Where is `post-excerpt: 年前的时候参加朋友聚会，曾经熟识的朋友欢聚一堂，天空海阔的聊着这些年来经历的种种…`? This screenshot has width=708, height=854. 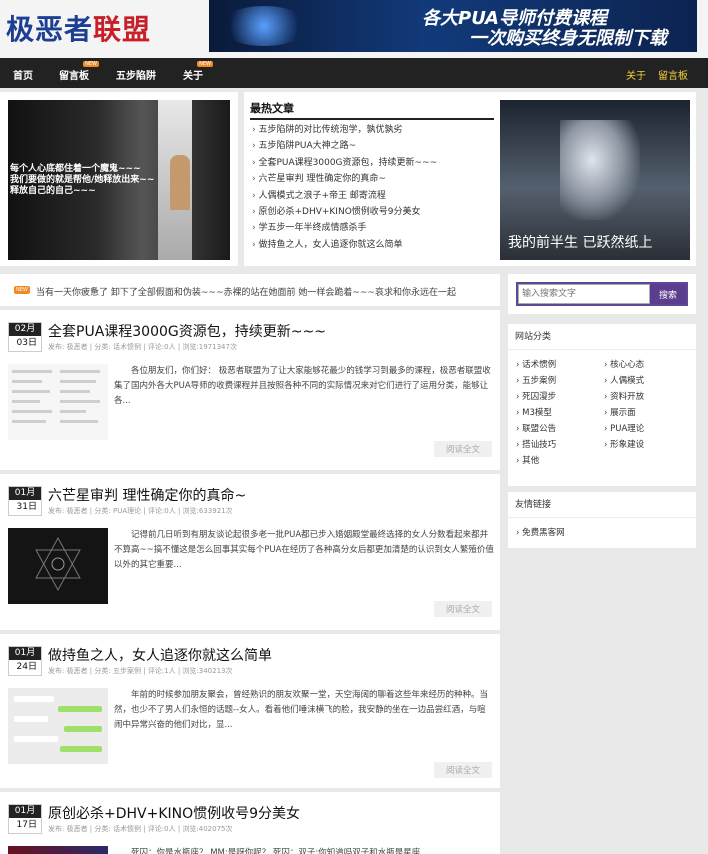 post-excerpt: 年前的时候参加朋友聚会，曾经熟识的朋友欢聚一堂，天空海阔的聊着这些年来经历的种种… is located at coordinates (301, 710).